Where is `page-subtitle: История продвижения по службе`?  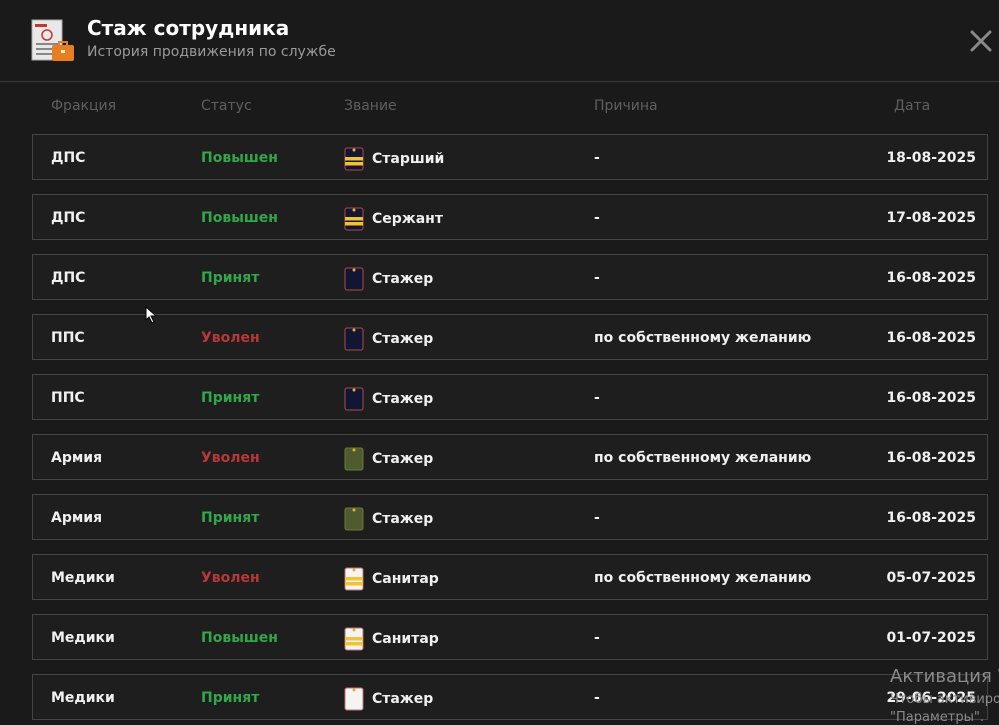
page-subtitle: История продвижения по службе is located at coordinates (211, 52).